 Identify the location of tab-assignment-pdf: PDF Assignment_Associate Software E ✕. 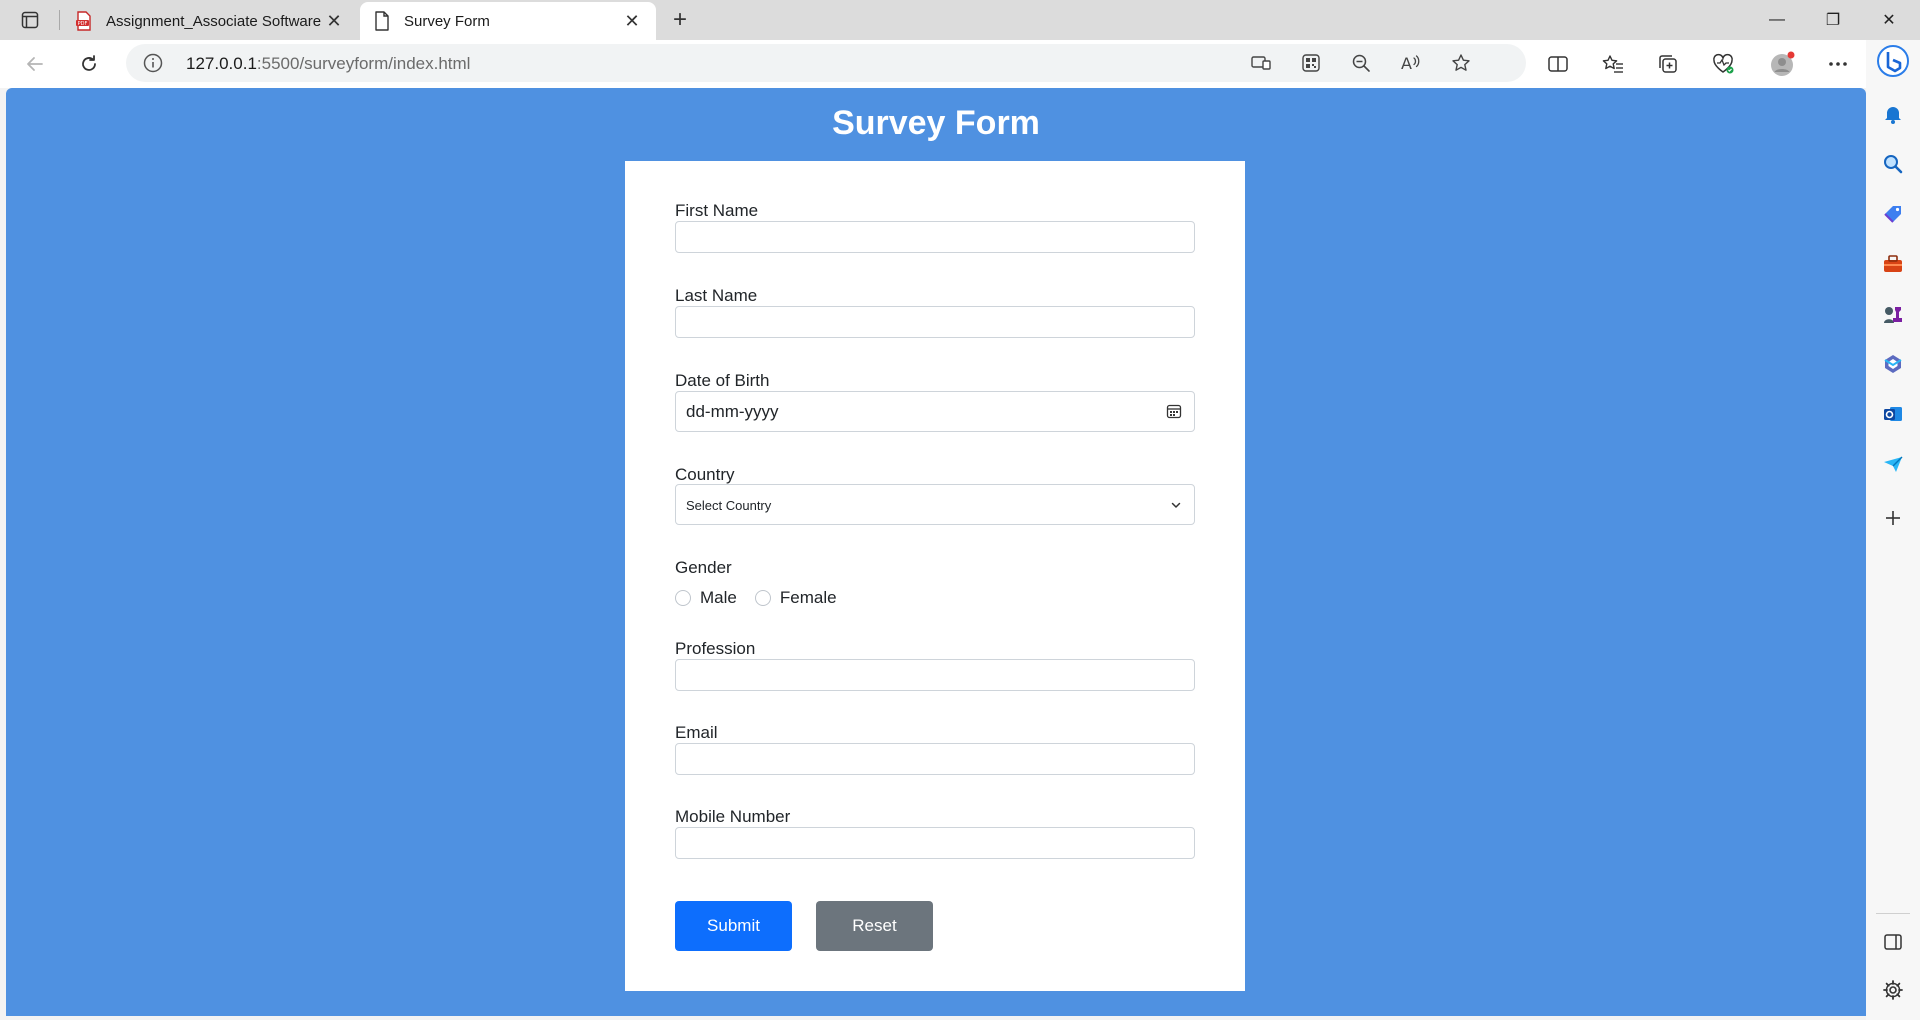
(210, 21).